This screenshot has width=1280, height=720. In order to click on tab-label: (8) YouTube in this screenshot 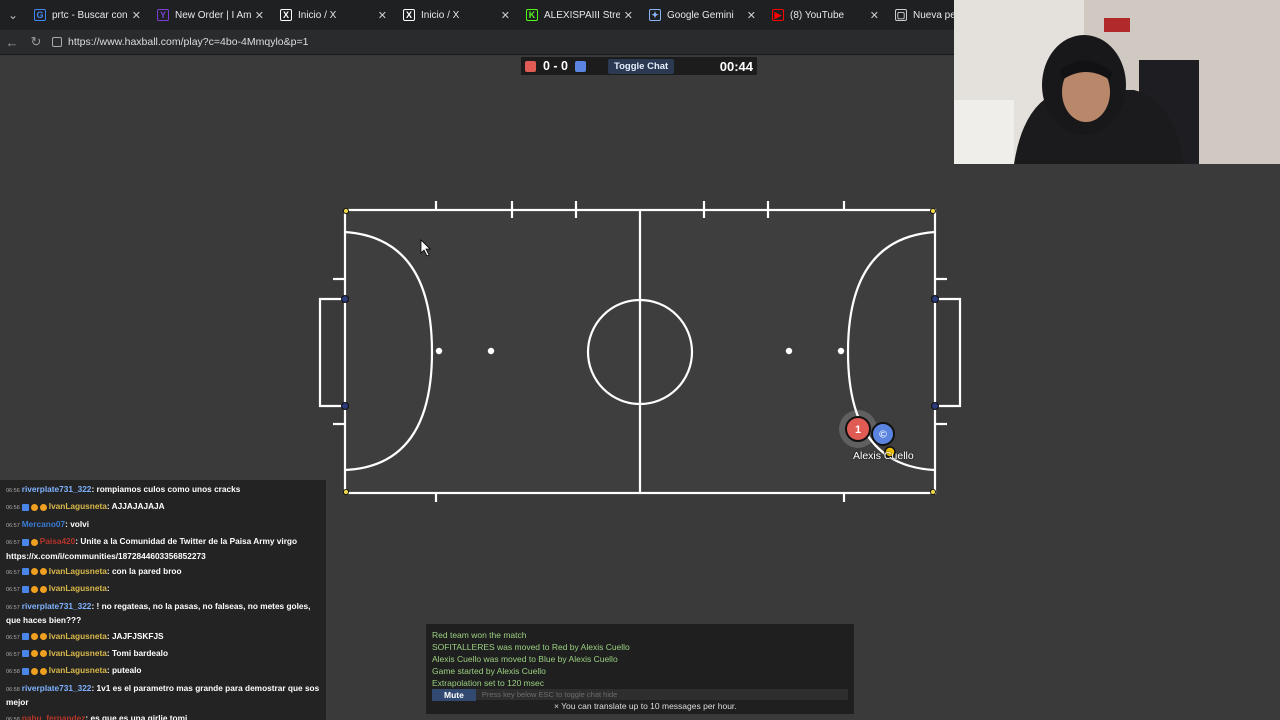, I will do `click(817, 15)`.